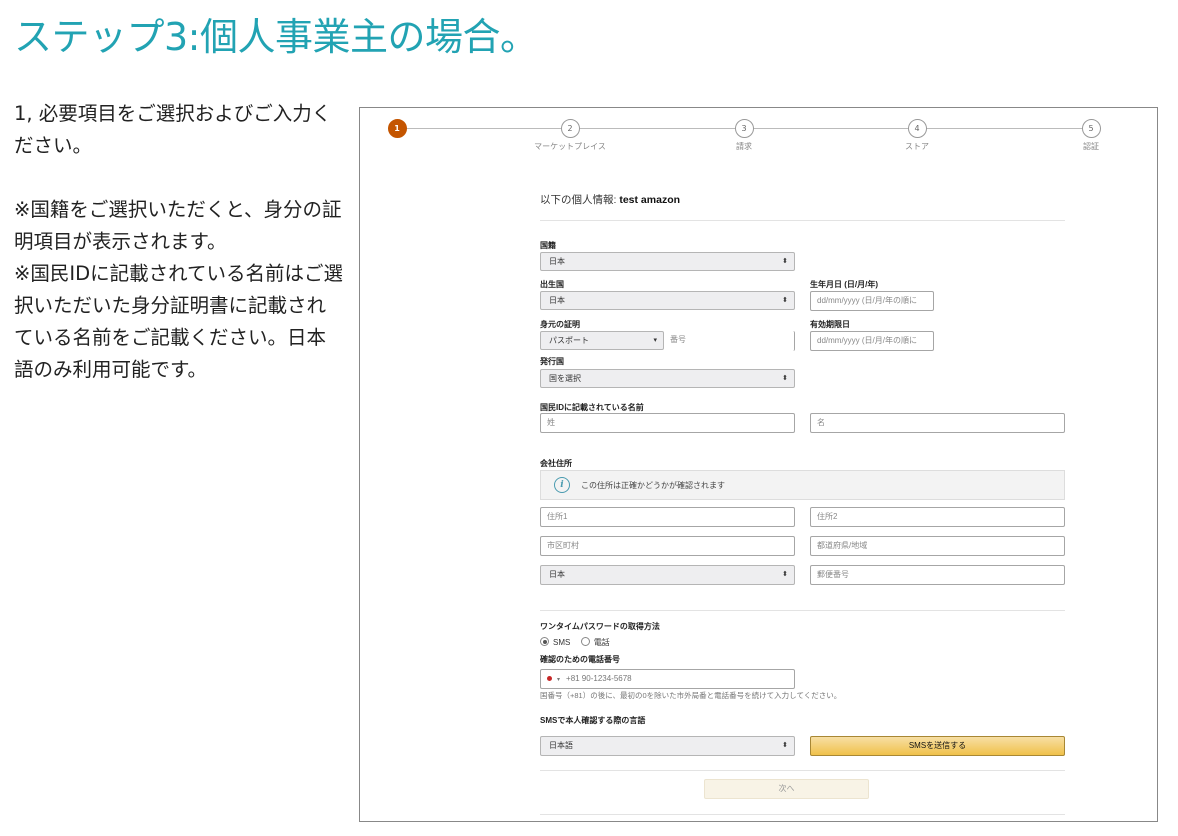 The image size is (1178, 836). Describe the element at coordinates (593, 720) in the screenshot. I see `sms-language-label: SMSで本人確認する際の言語` at that location.